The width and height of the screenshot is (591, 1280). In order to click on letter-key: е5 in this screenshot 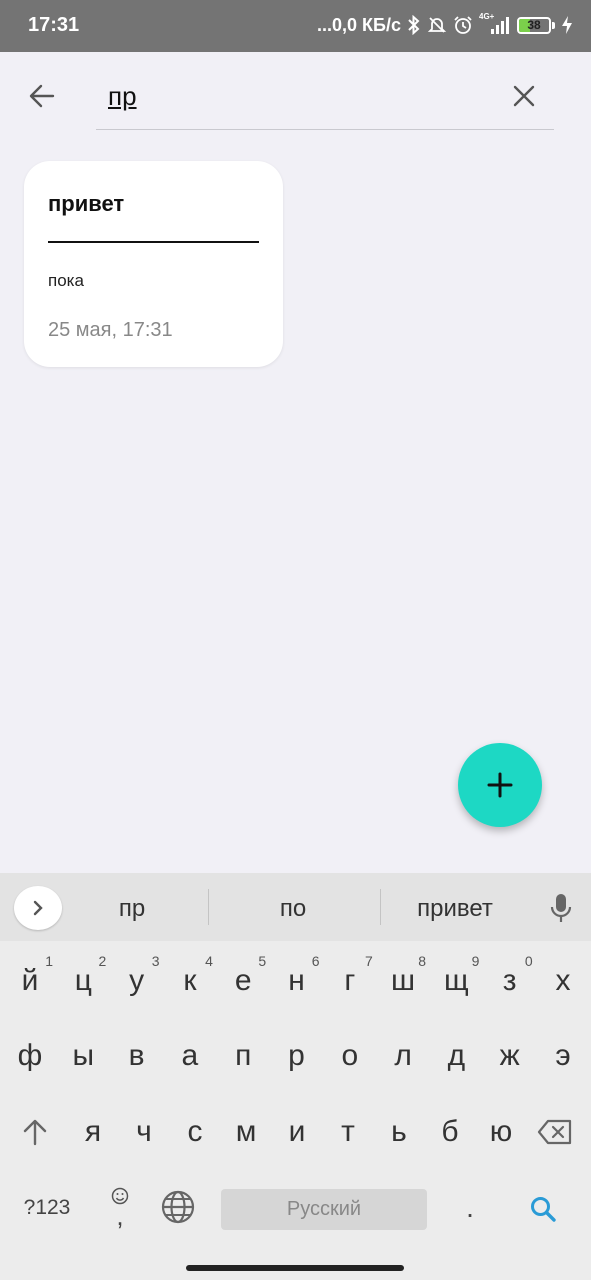, I will do `click(243, 981)`.